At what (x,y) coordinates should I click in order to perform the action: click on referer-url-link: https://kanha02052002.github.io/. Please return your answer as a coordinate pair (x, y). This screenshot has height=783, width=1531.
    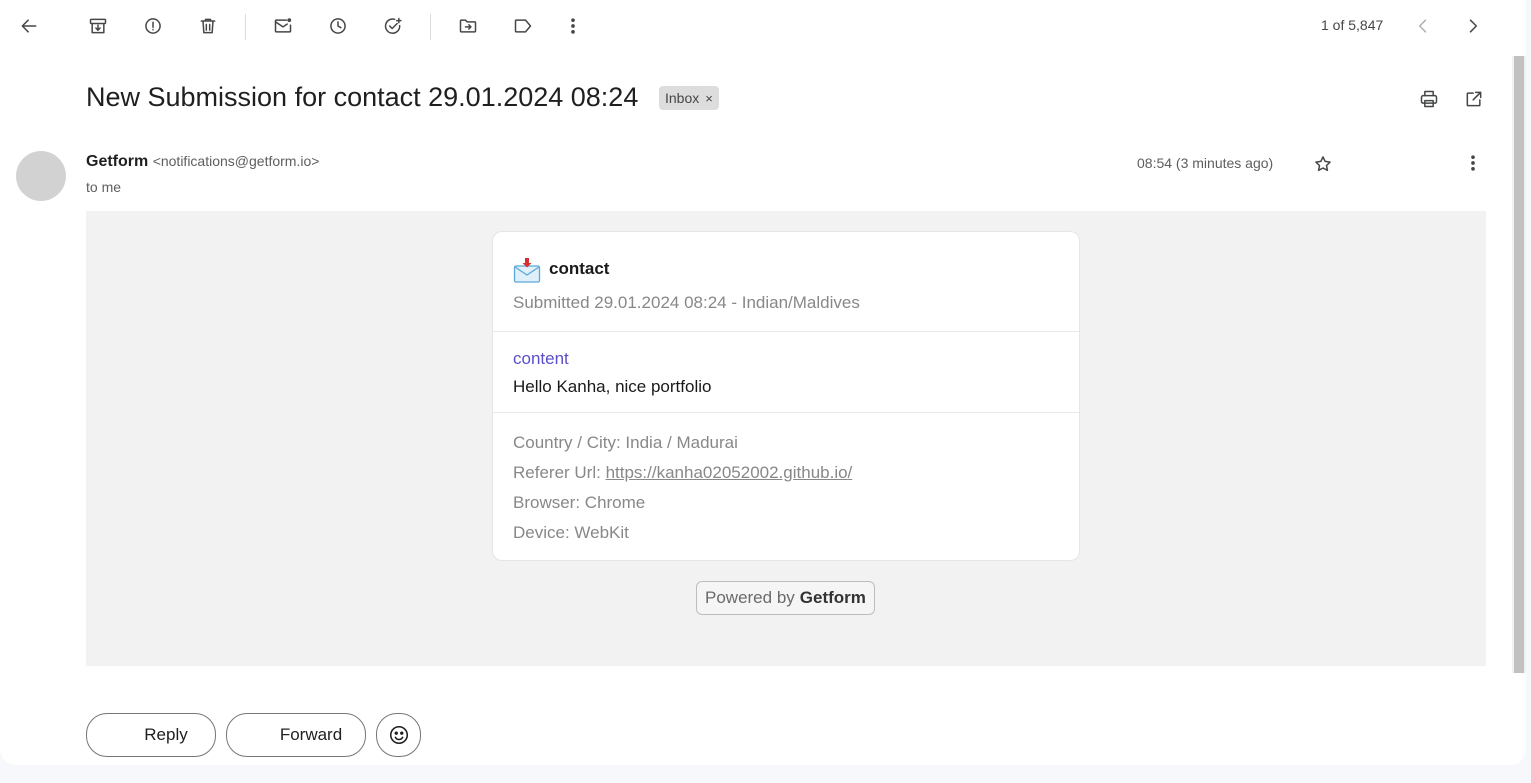
    Looking at the image, I should click on (729, 472).